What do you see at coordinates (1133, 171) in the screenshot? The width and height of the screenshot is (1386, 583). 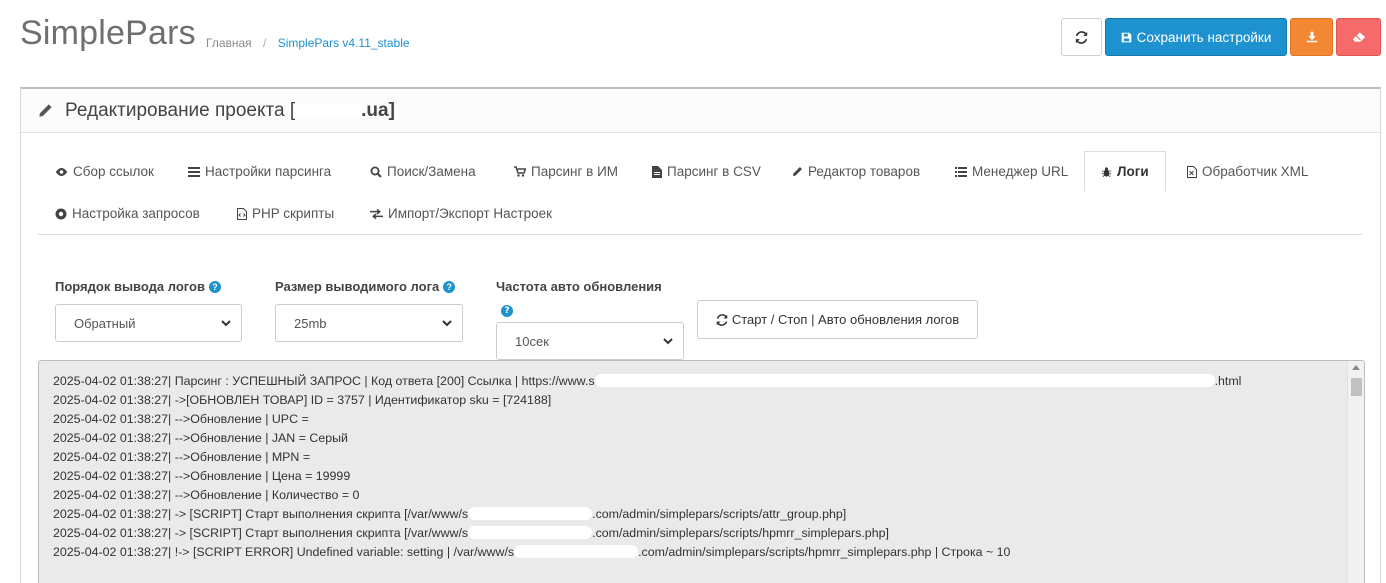 I see `tab-label: Логи` at bounding box center [1133, 171].